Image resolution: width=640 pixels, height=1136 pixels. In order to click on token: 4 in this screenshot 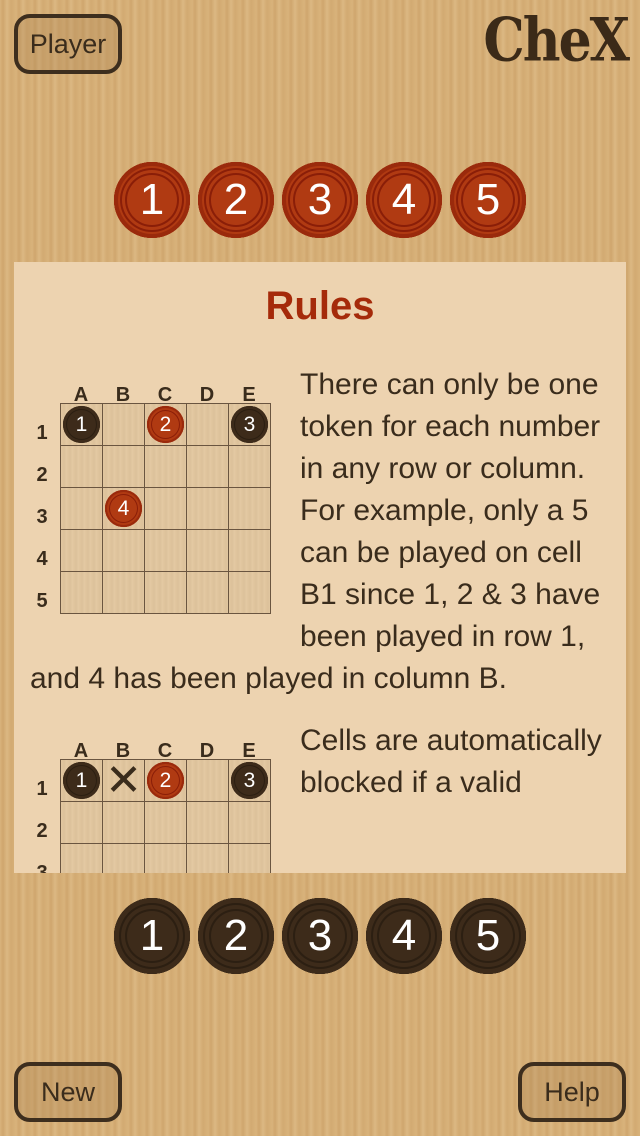, I will do `click(123, 508)`.